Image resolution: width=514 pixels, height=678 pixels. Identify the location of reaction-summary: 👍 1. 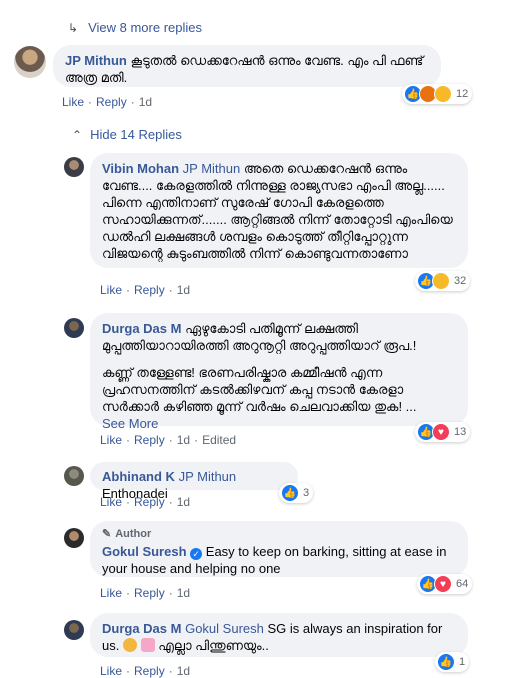
(452, 662).